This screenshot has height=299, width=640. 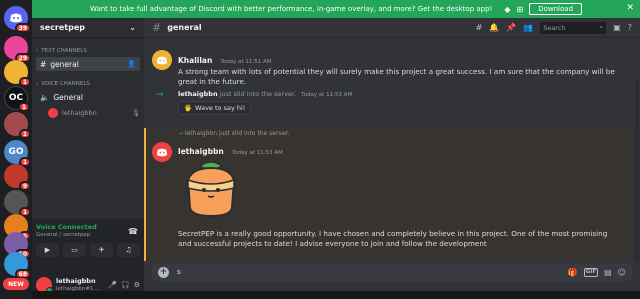 I want to click on user-name: lethaigbbn, so click(x=76, y=280).